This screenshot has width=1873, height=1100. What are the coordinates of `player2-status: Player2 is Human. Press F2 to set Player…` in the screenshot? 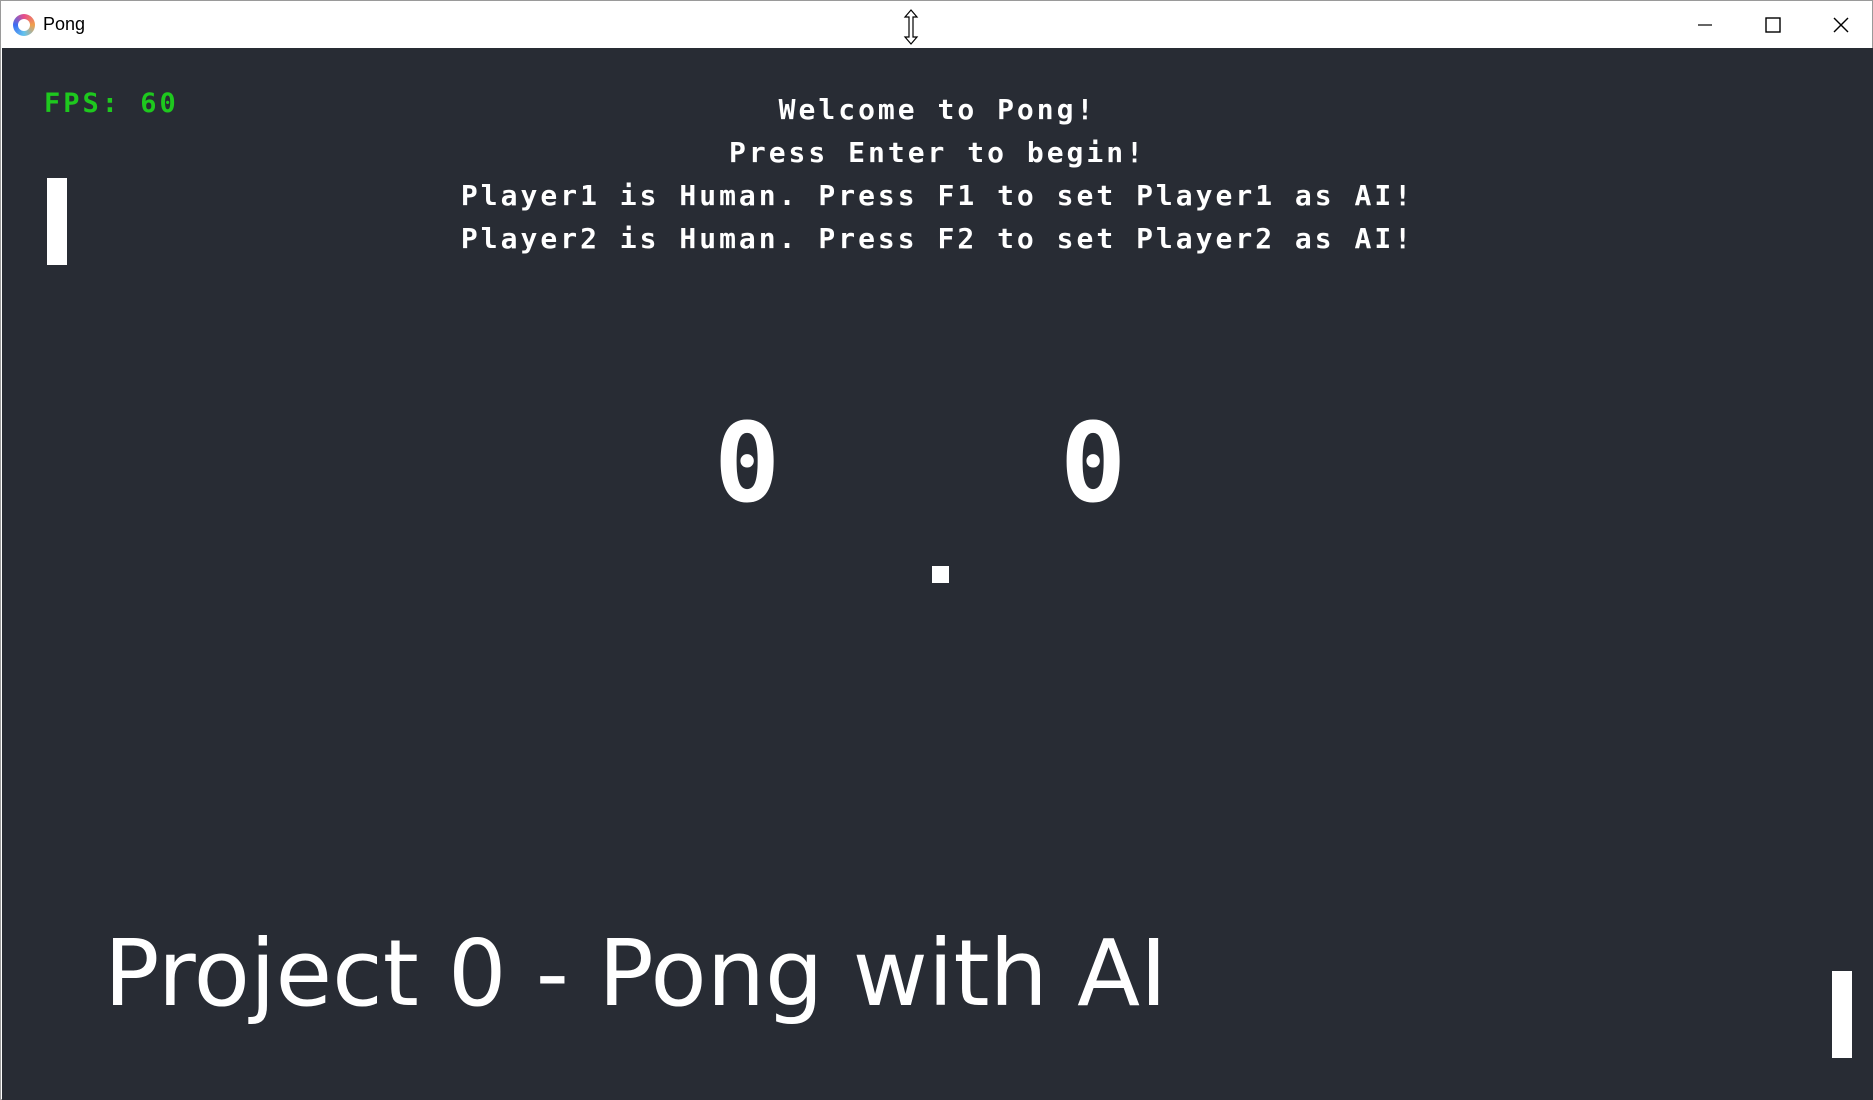 It's located at (937, 238).